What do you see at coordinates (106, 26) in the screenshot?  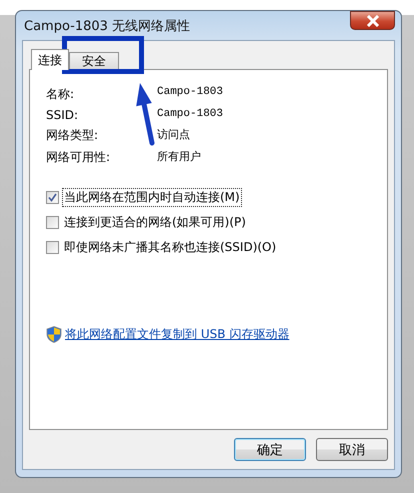 I see `window-title: Campo-1803 无线网络属性` at bounding box center [106, 26].